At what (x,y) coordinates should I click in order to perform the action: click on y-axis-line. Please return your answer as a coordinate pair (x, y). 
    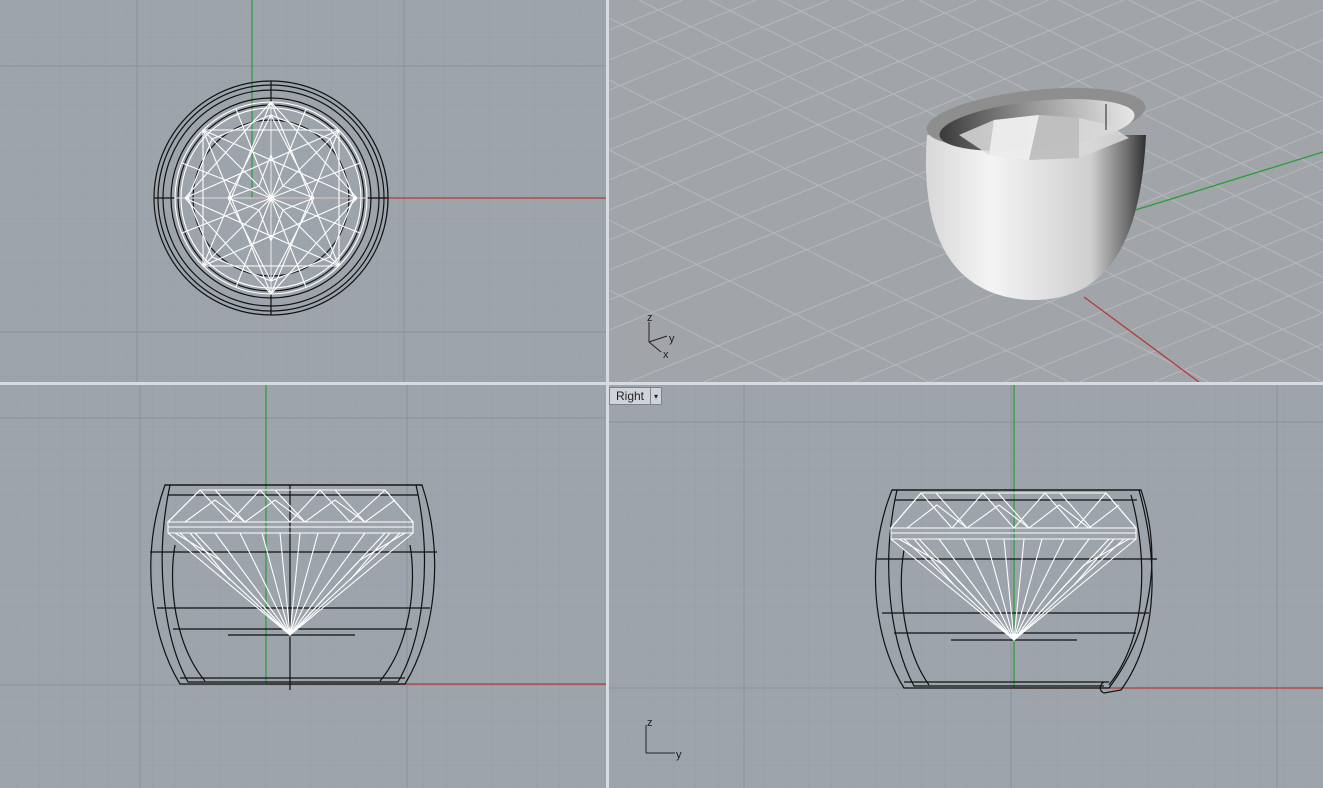
    Looking at the image, I should click on (1225, 182).